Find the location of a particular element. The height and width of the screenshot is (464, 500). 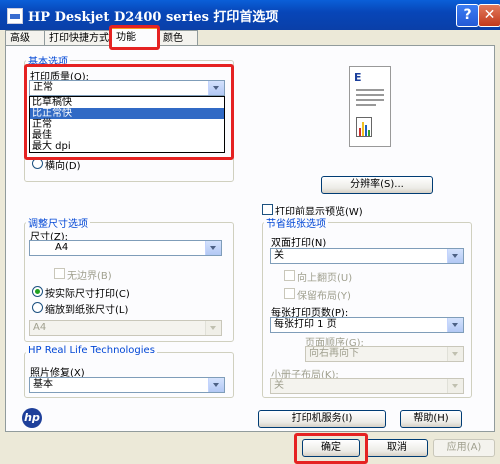

quality-option-selected: 比正常快 is located at coordinates (127, 113).